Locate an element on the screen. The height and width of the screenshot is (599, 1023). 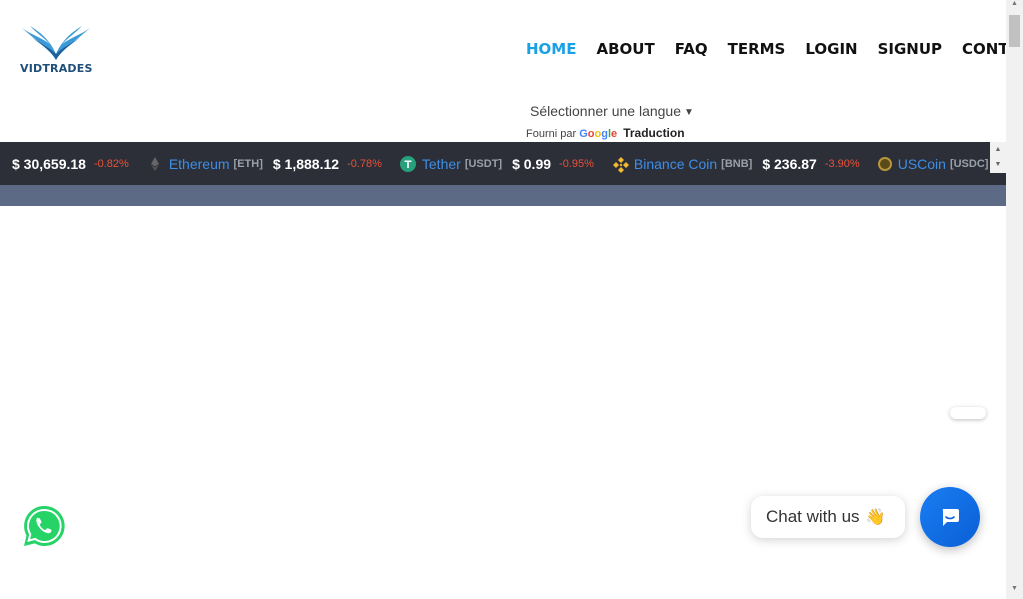
ticker-symbol: [BNB] is located at coordinates (737, 163).